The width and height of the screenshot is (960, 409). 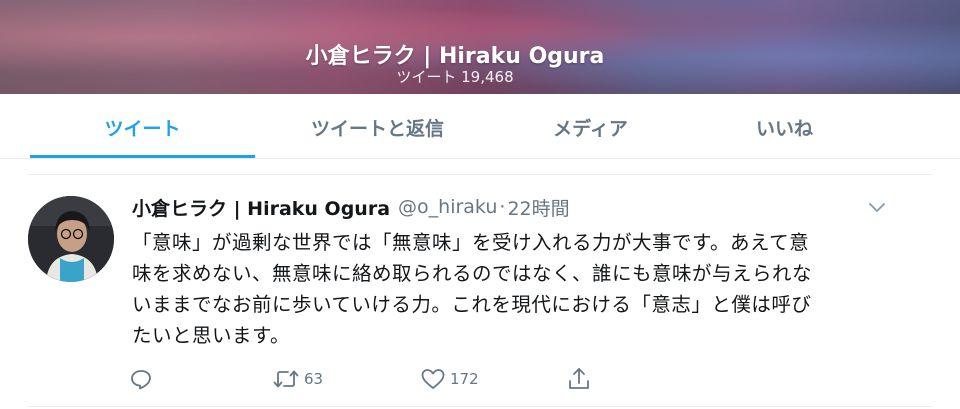 I want to click on profile-tweet-count: ツイート 19,468, so click(x=455, y=77).